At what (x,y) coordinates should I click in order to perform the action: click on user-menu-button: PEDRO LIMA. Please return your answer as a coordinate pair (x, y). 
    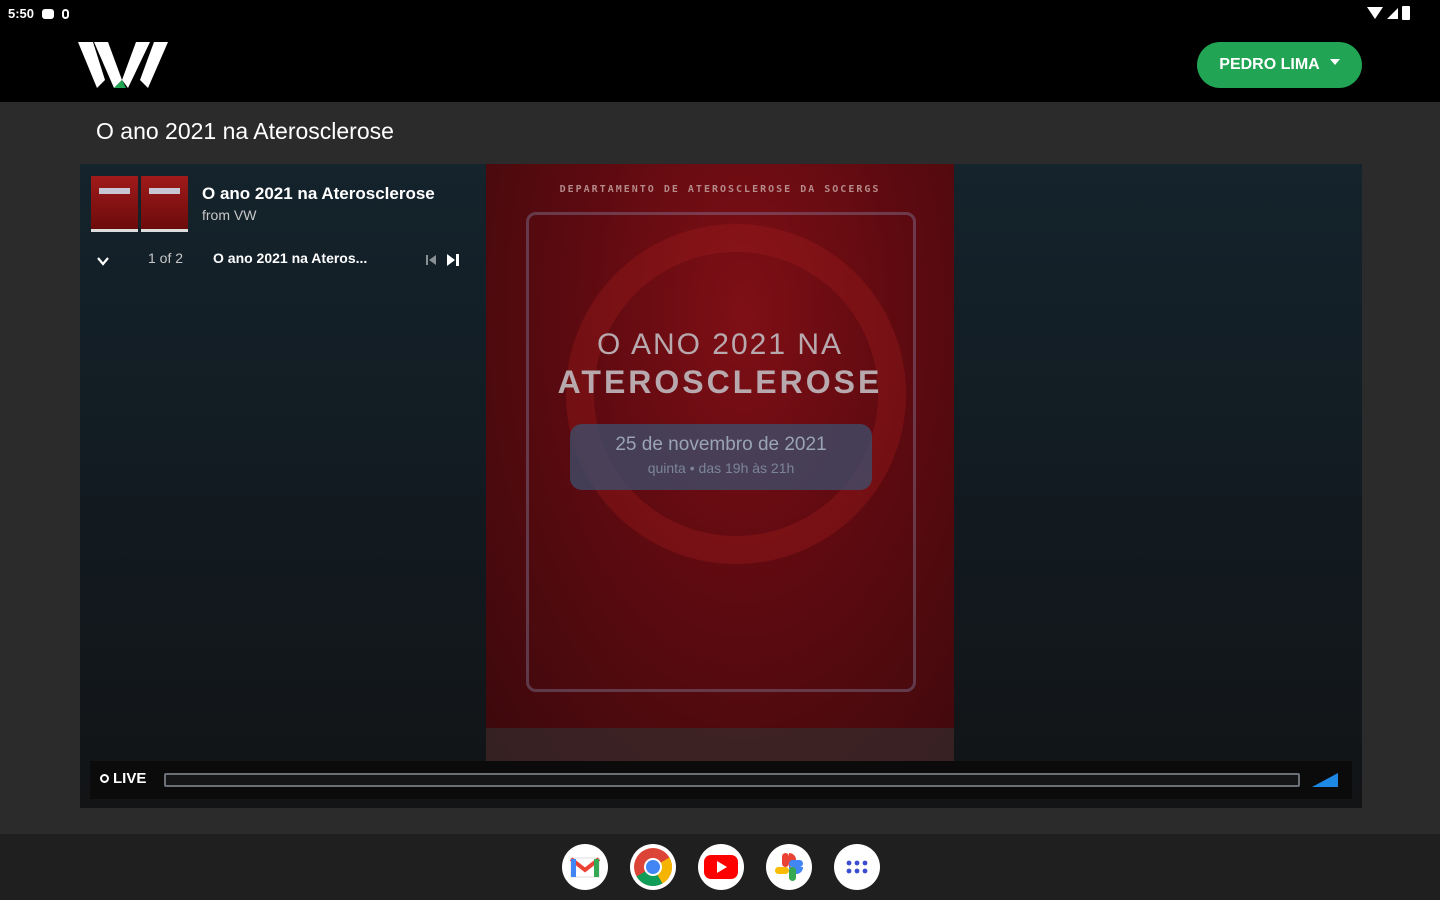
    Looking at the image, I should click on (1279, 65).